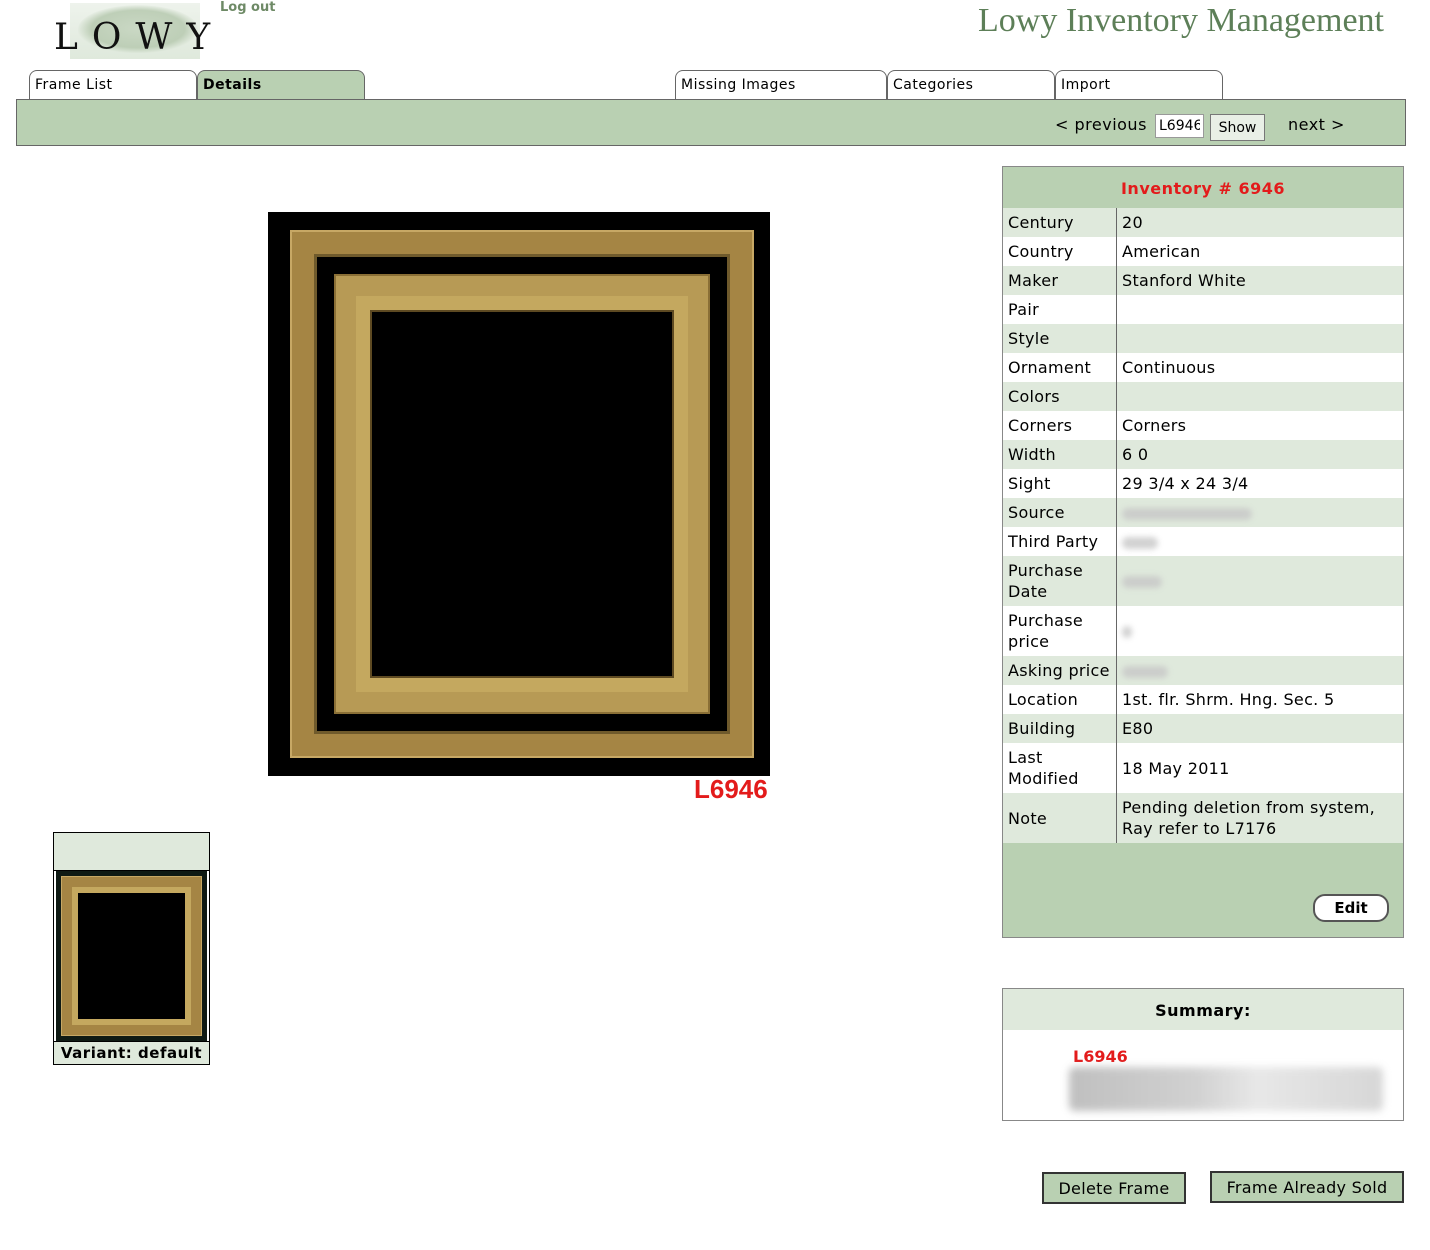 The height and width of the screenshot is (1250, 1430). What do you see at coordinates (1259, 699) in the screenshot?
I see `detail-value: 1st. flr. Shrm. Hng. Sec. 5` at bounding box center [1259, 699].